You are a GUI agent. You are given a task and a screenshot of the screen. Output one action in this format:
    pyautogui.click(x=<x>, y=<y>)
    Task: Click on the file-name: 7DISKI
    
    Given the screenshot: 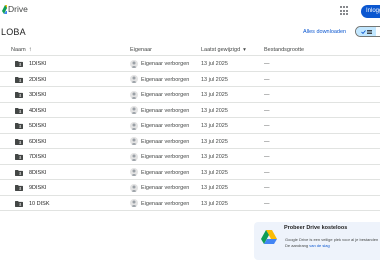 What is the action you would take?
    pyautogui.click(x=37, y=157)
    